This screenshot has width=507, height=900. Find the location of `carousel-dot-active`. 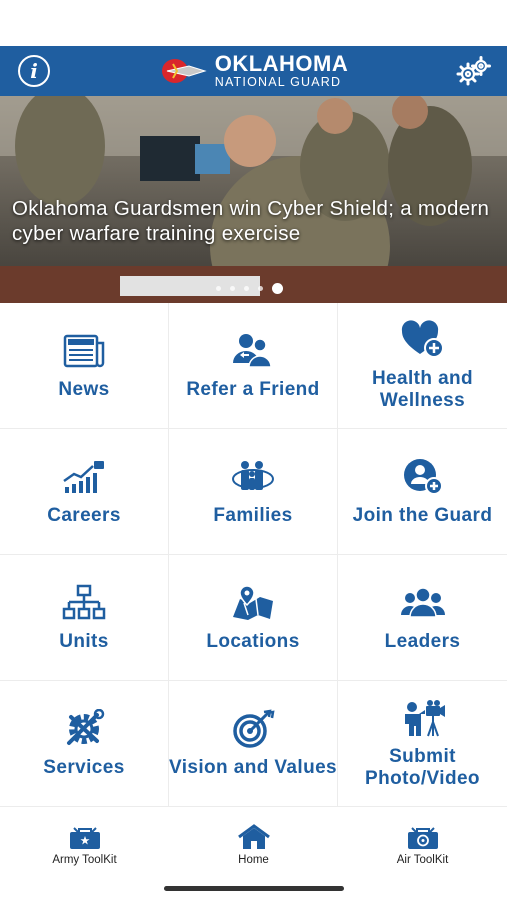

carousel-dot-active is located at coordinates (277, 288).